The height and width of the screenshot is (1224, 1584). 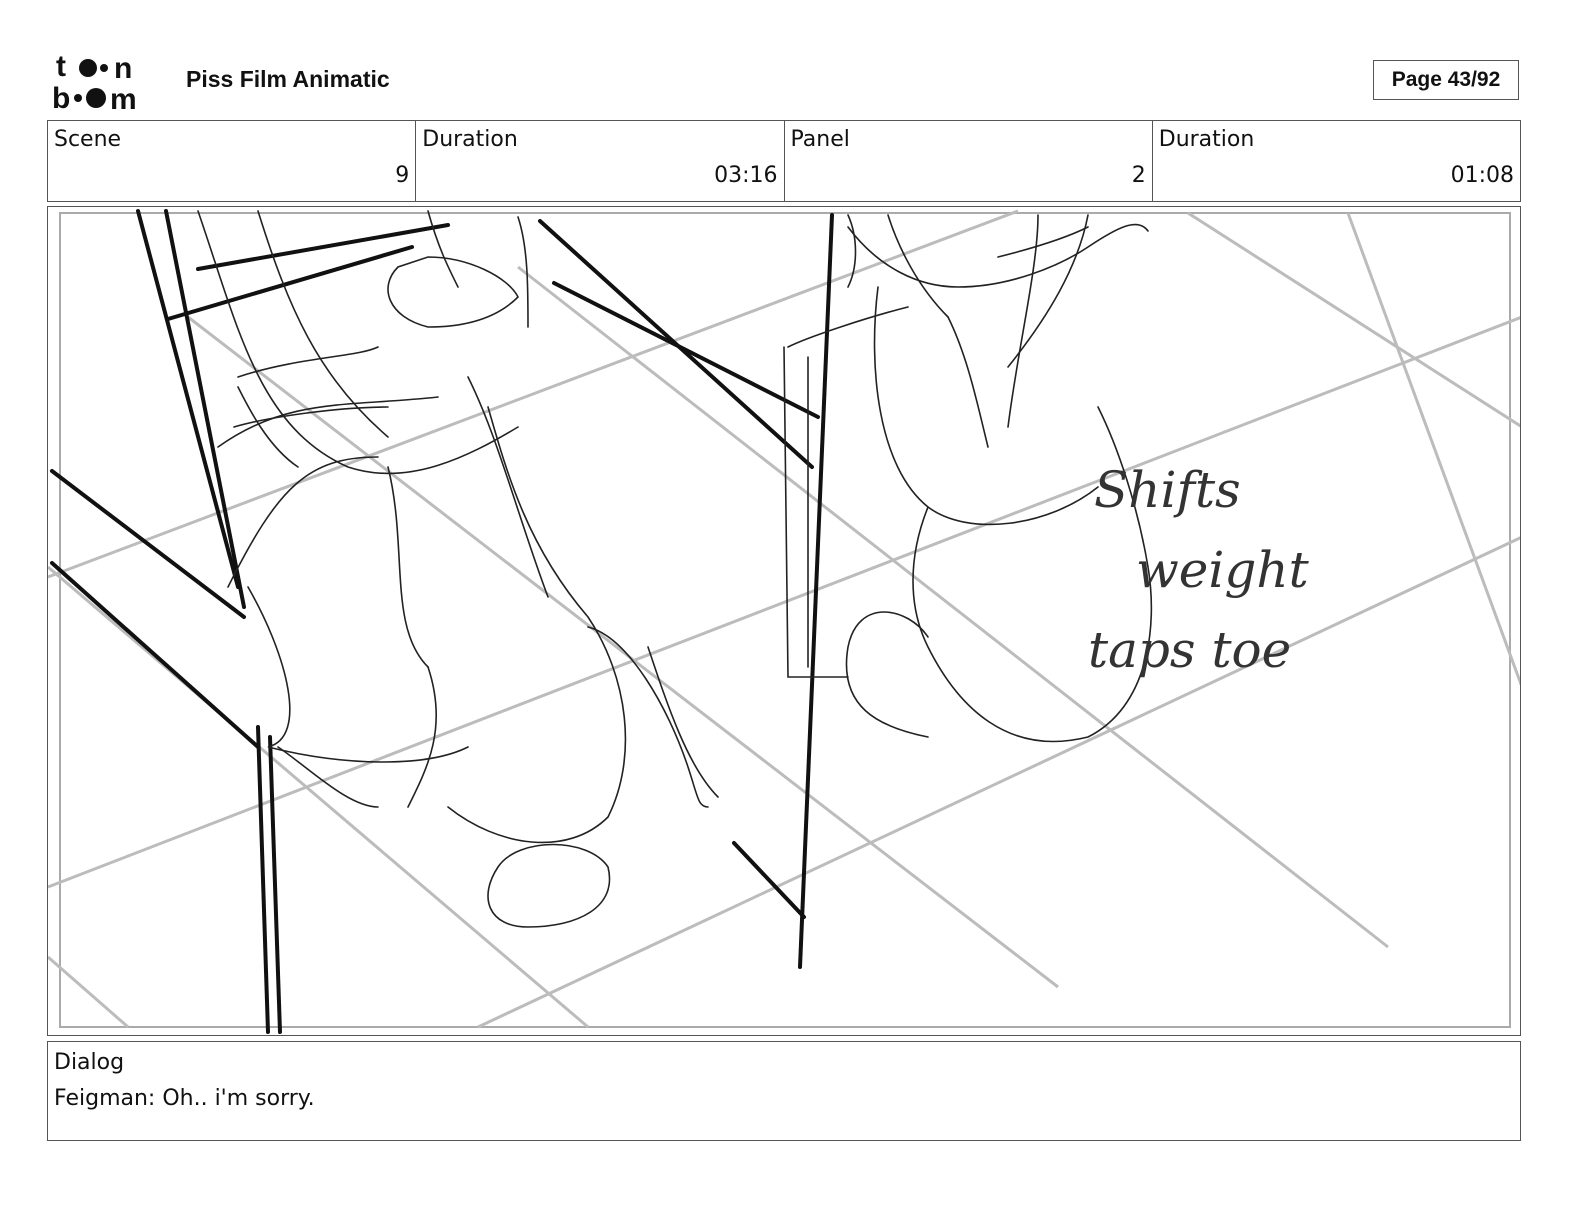 What do you see at coordinates (123, 97) in the screenshot?
I see `svg-text: m` at bounding box center [123, 97].